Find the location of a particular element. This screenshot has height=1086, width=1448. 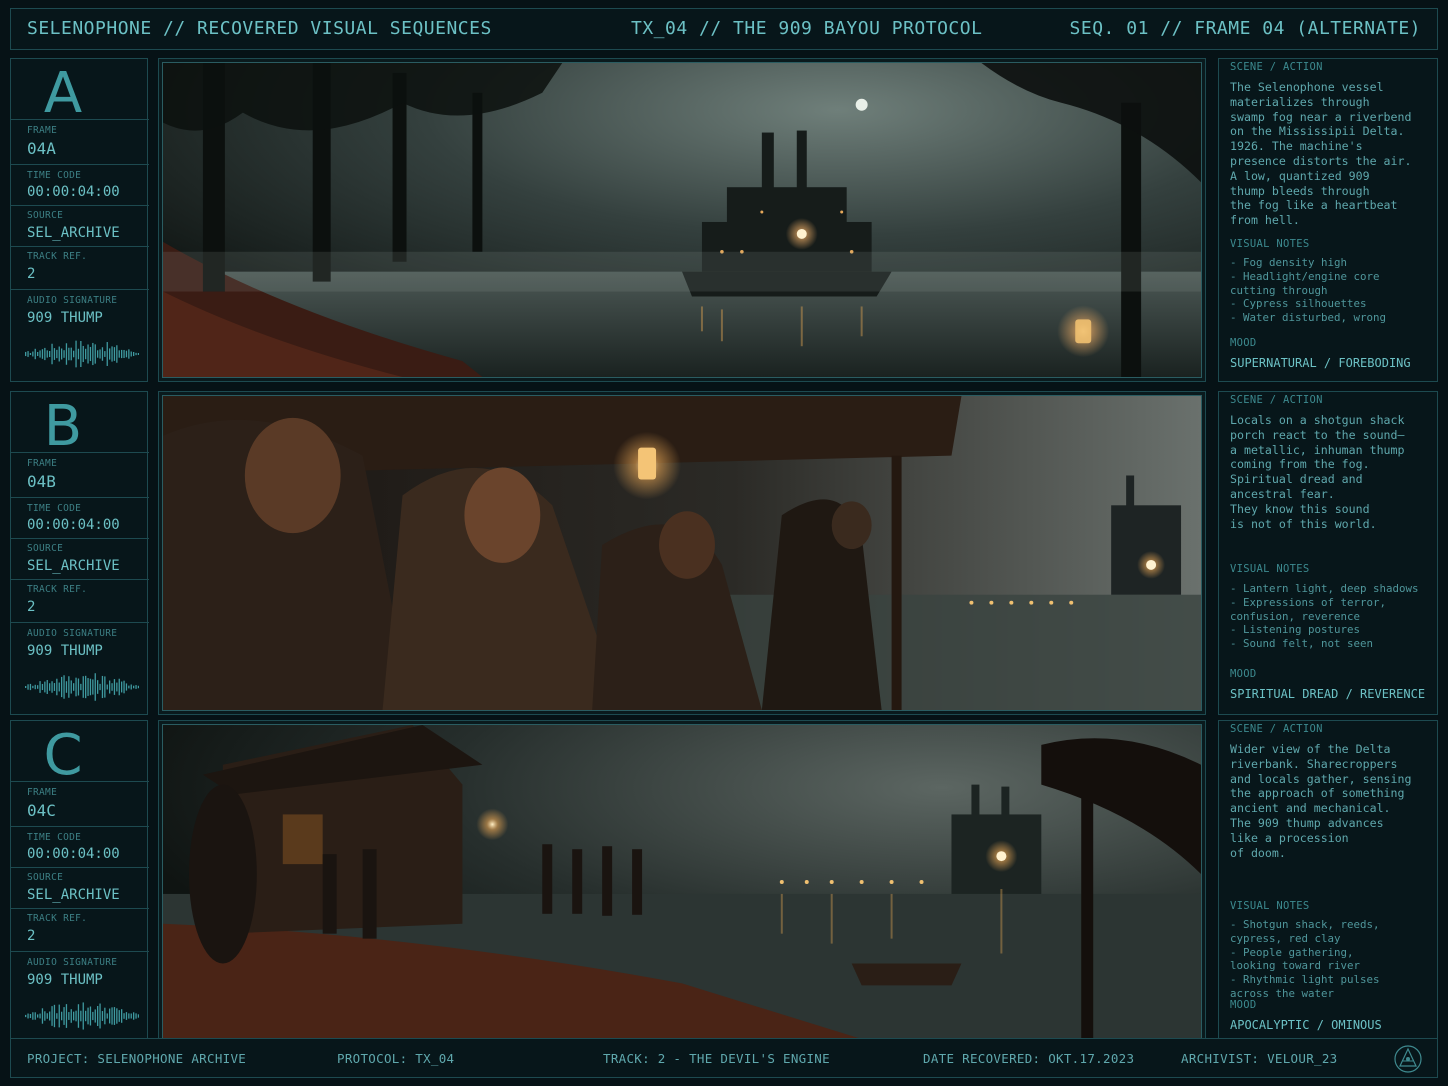

footer-date: DATE RECOVERED: OKT.17.2023 is located at coordinates (1029, 1058).